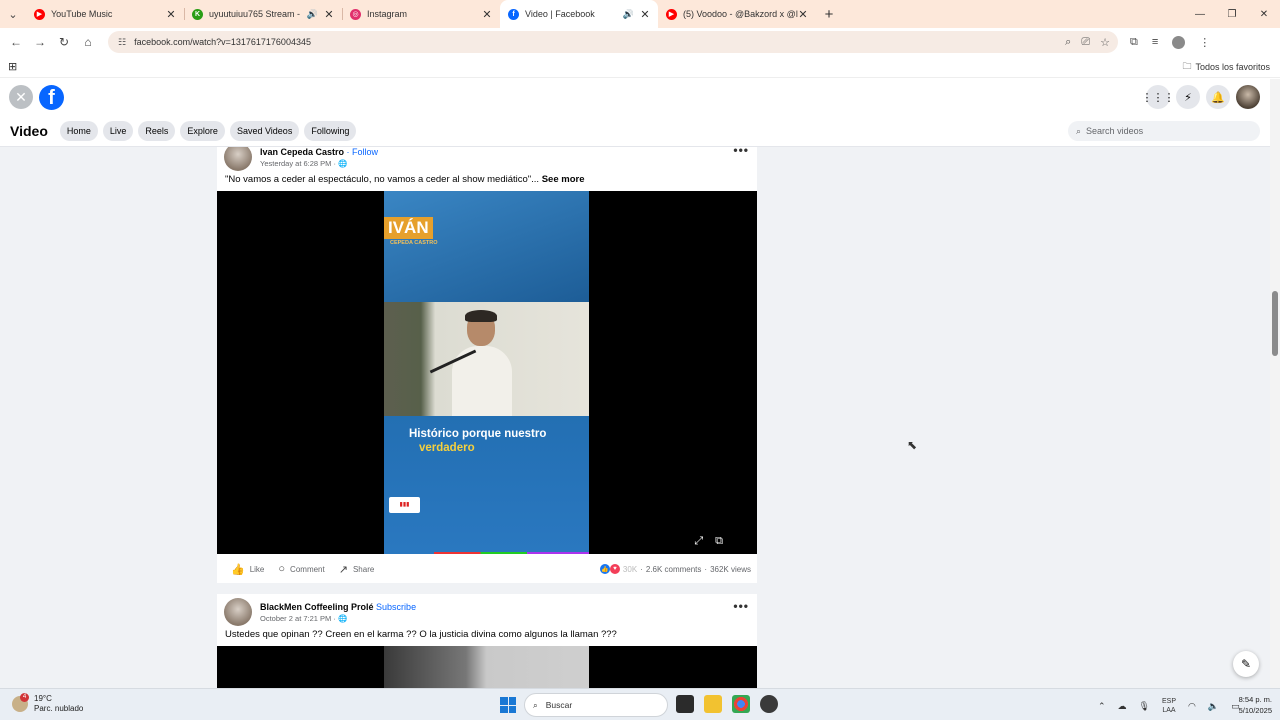 This screenshot has height=720, width=1280. What do you see at coordinates (105, 14) in the screenshot?
I see `tab-youtube-music: ▶ YouTube Music ✕` at bounding box center [105, 14].